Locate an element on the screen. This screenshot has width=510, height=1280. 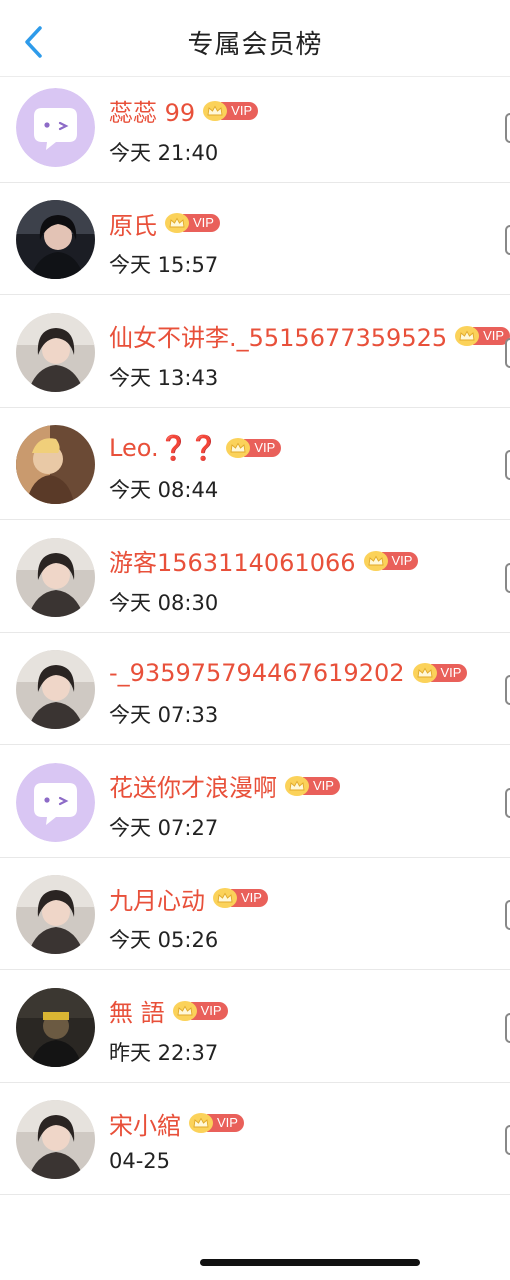
list-item: -_935975794467619202 VIP 今天 07:33 is located at coordinates (255, 689).